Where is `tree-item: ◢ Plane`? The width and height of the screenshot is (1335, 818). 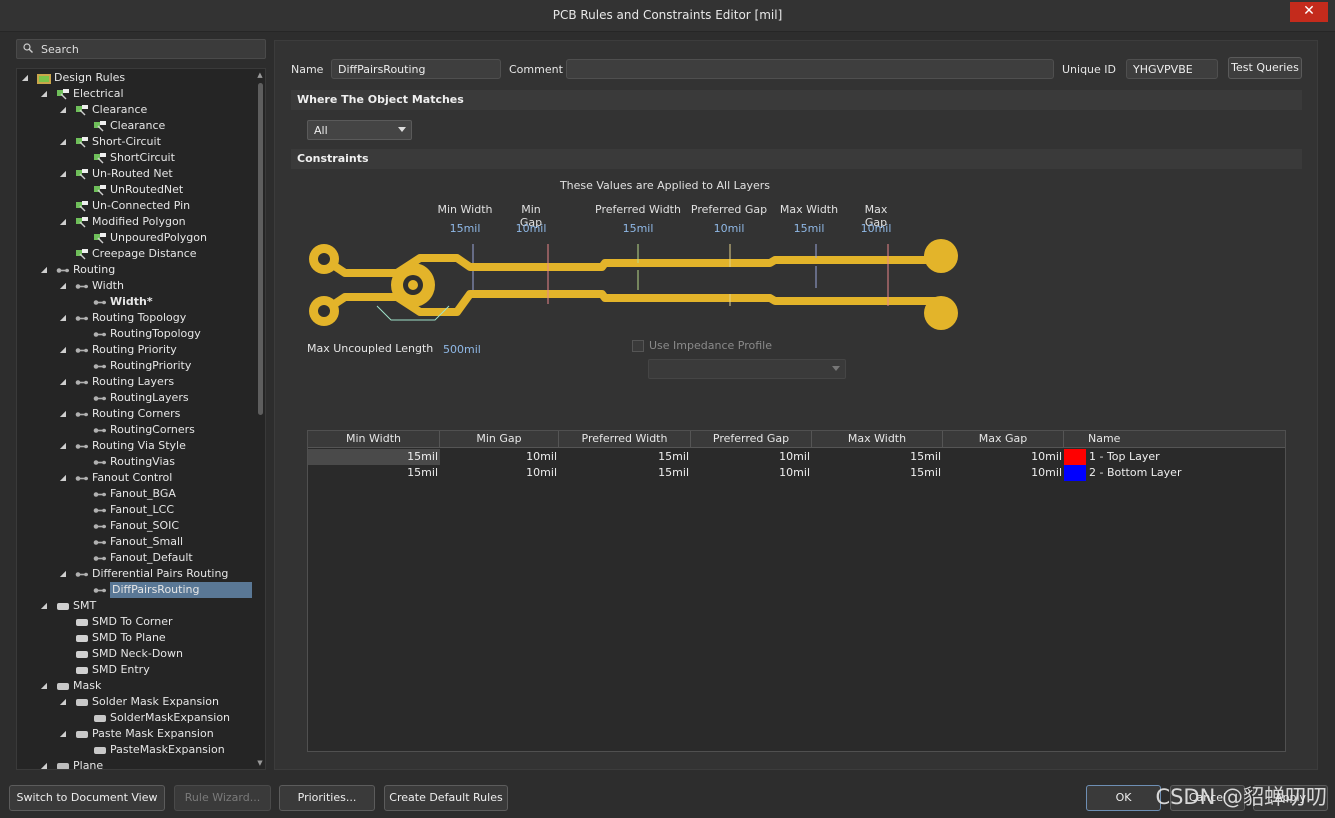 tree-item: ◢ Plane is located at coordinates (136, 763).